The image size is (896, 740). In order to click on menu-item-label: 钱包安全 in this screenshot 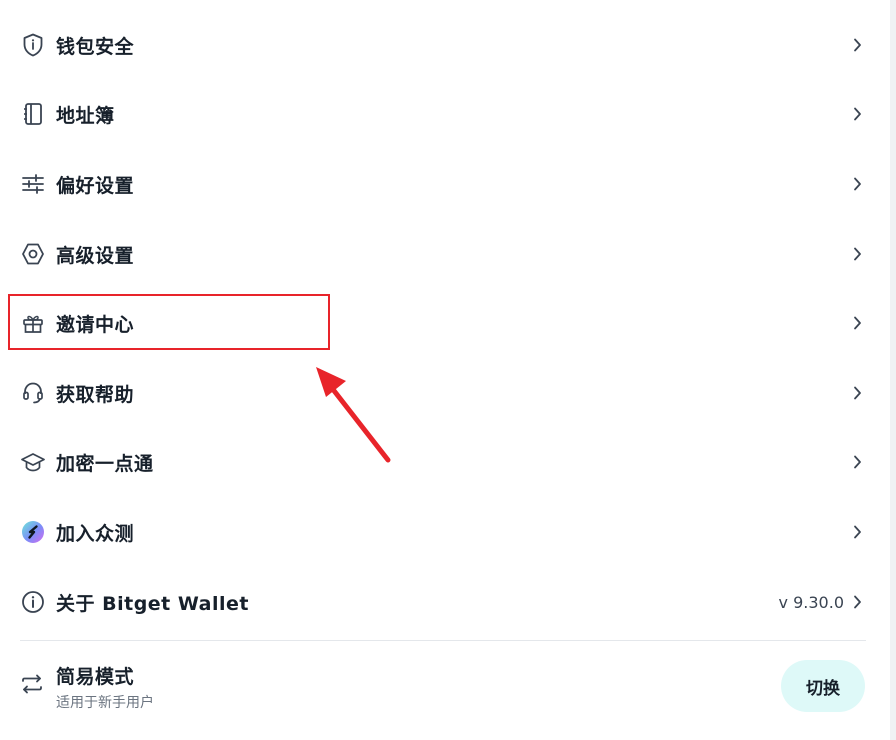, I will do `click(95, 46)`.